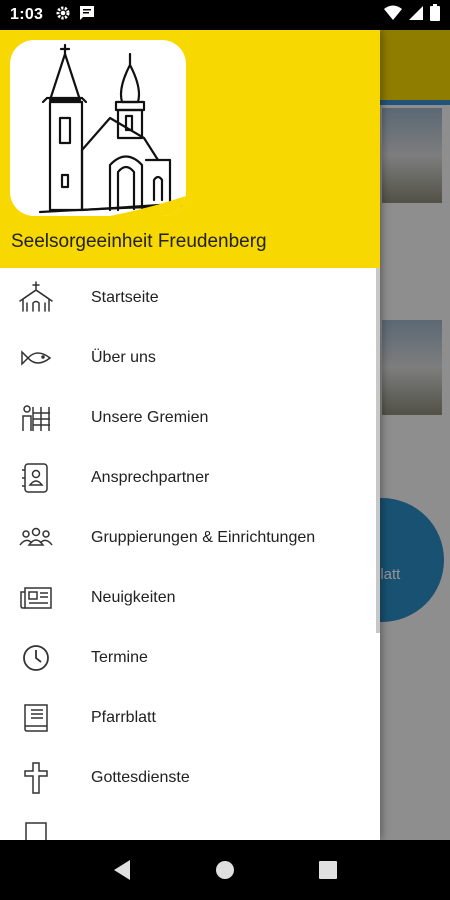 The height and width of the screenshot is (900, 450). Describe the element at coordinates (36, 778) in the screenshot. I see `cross-icon` at that location.